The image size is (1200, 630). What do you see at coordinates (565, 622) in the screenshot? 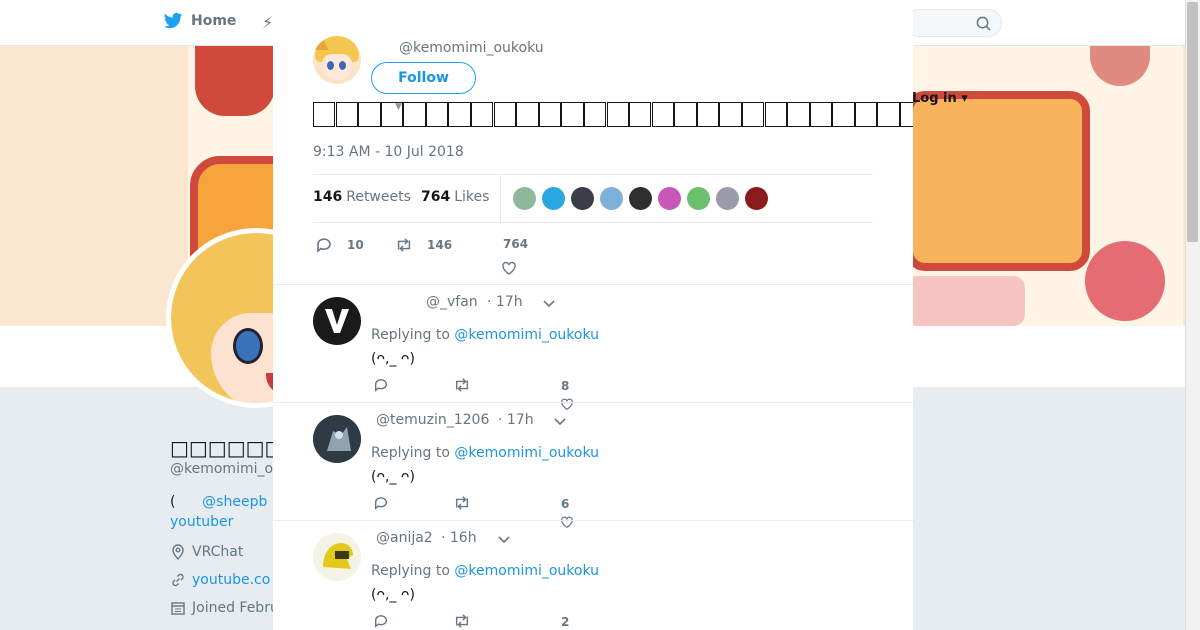
I see `reply-likes-count: 2` at bounding box center [565, 622].